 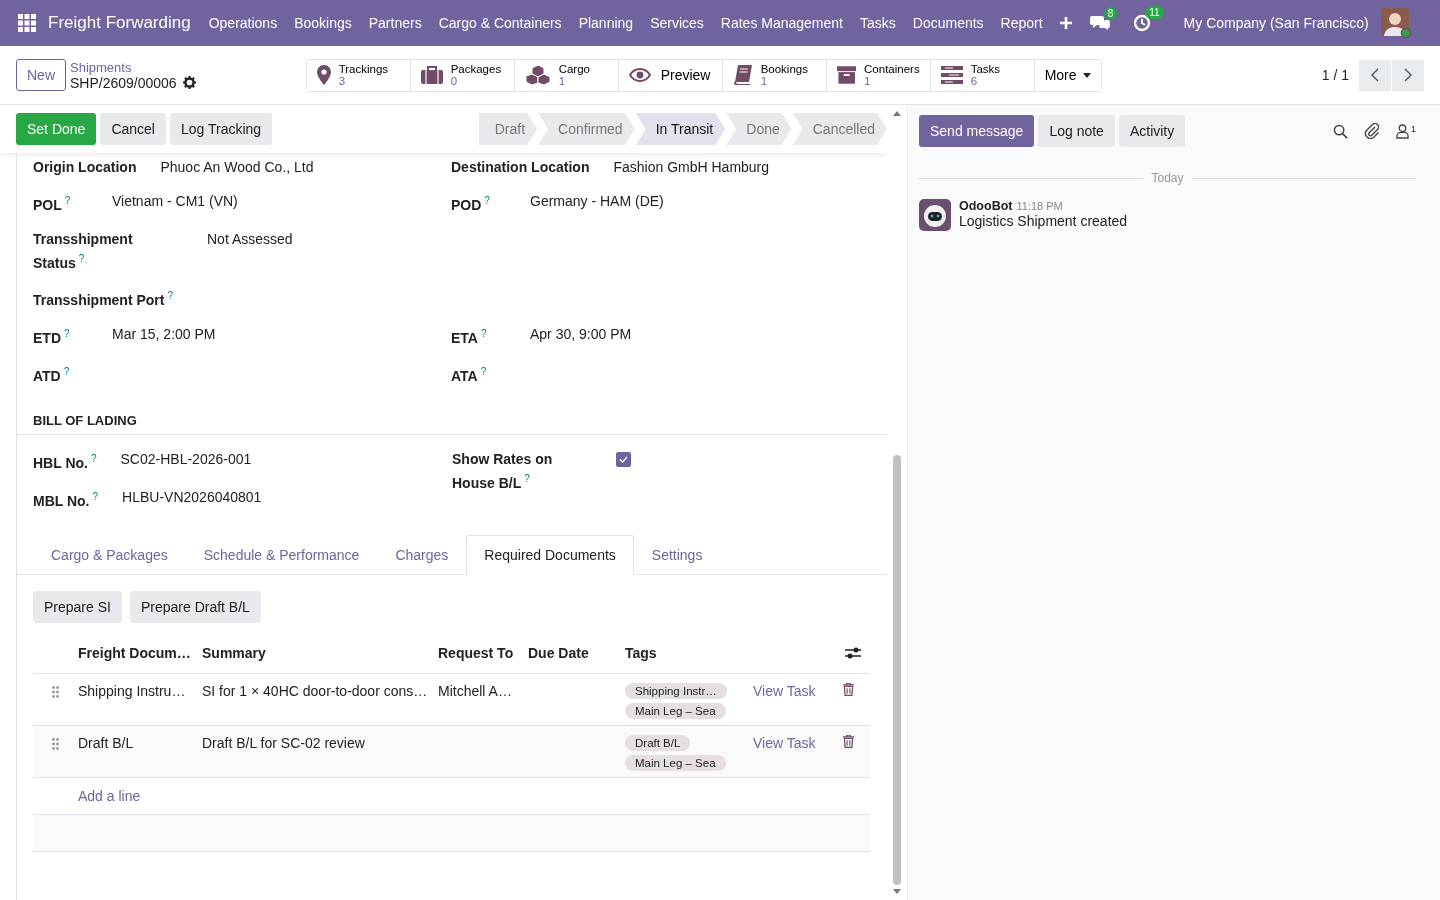 What do you see at coordinates (284, 742) in the screenshot?
I see `table-cell-text: Draft B/L for SC-02 review` at bounding box center [284, 742].